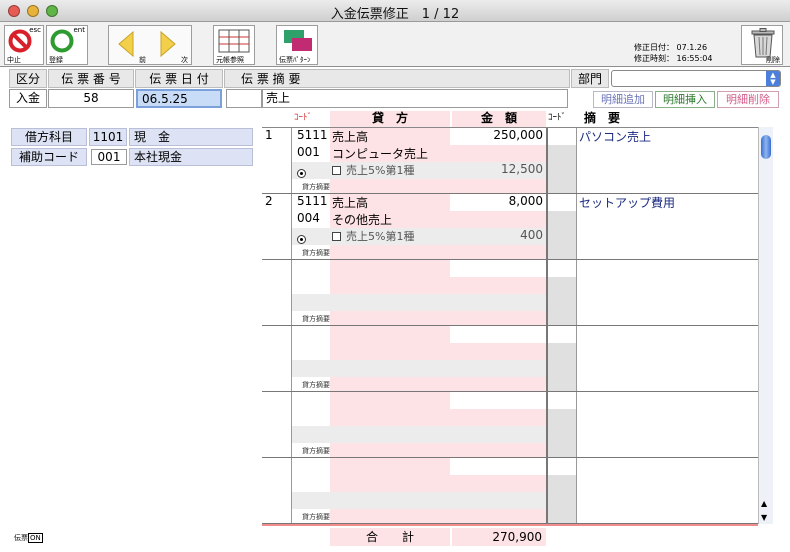  What do you see at coordinates (415, 98) in the screenshot?
I see `summary-input: 売上` at bounding box center [415, 98].